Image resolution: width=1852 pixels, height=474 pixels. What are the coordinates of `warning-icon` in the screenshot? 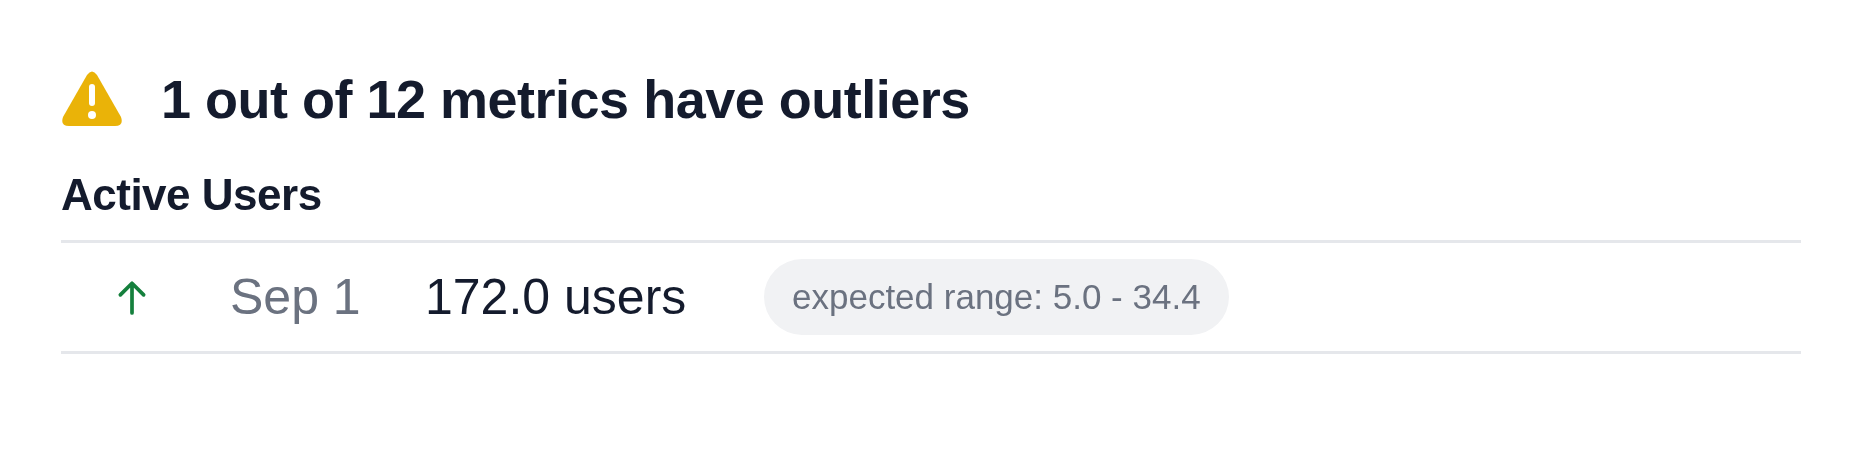 It's located at (92, 99).